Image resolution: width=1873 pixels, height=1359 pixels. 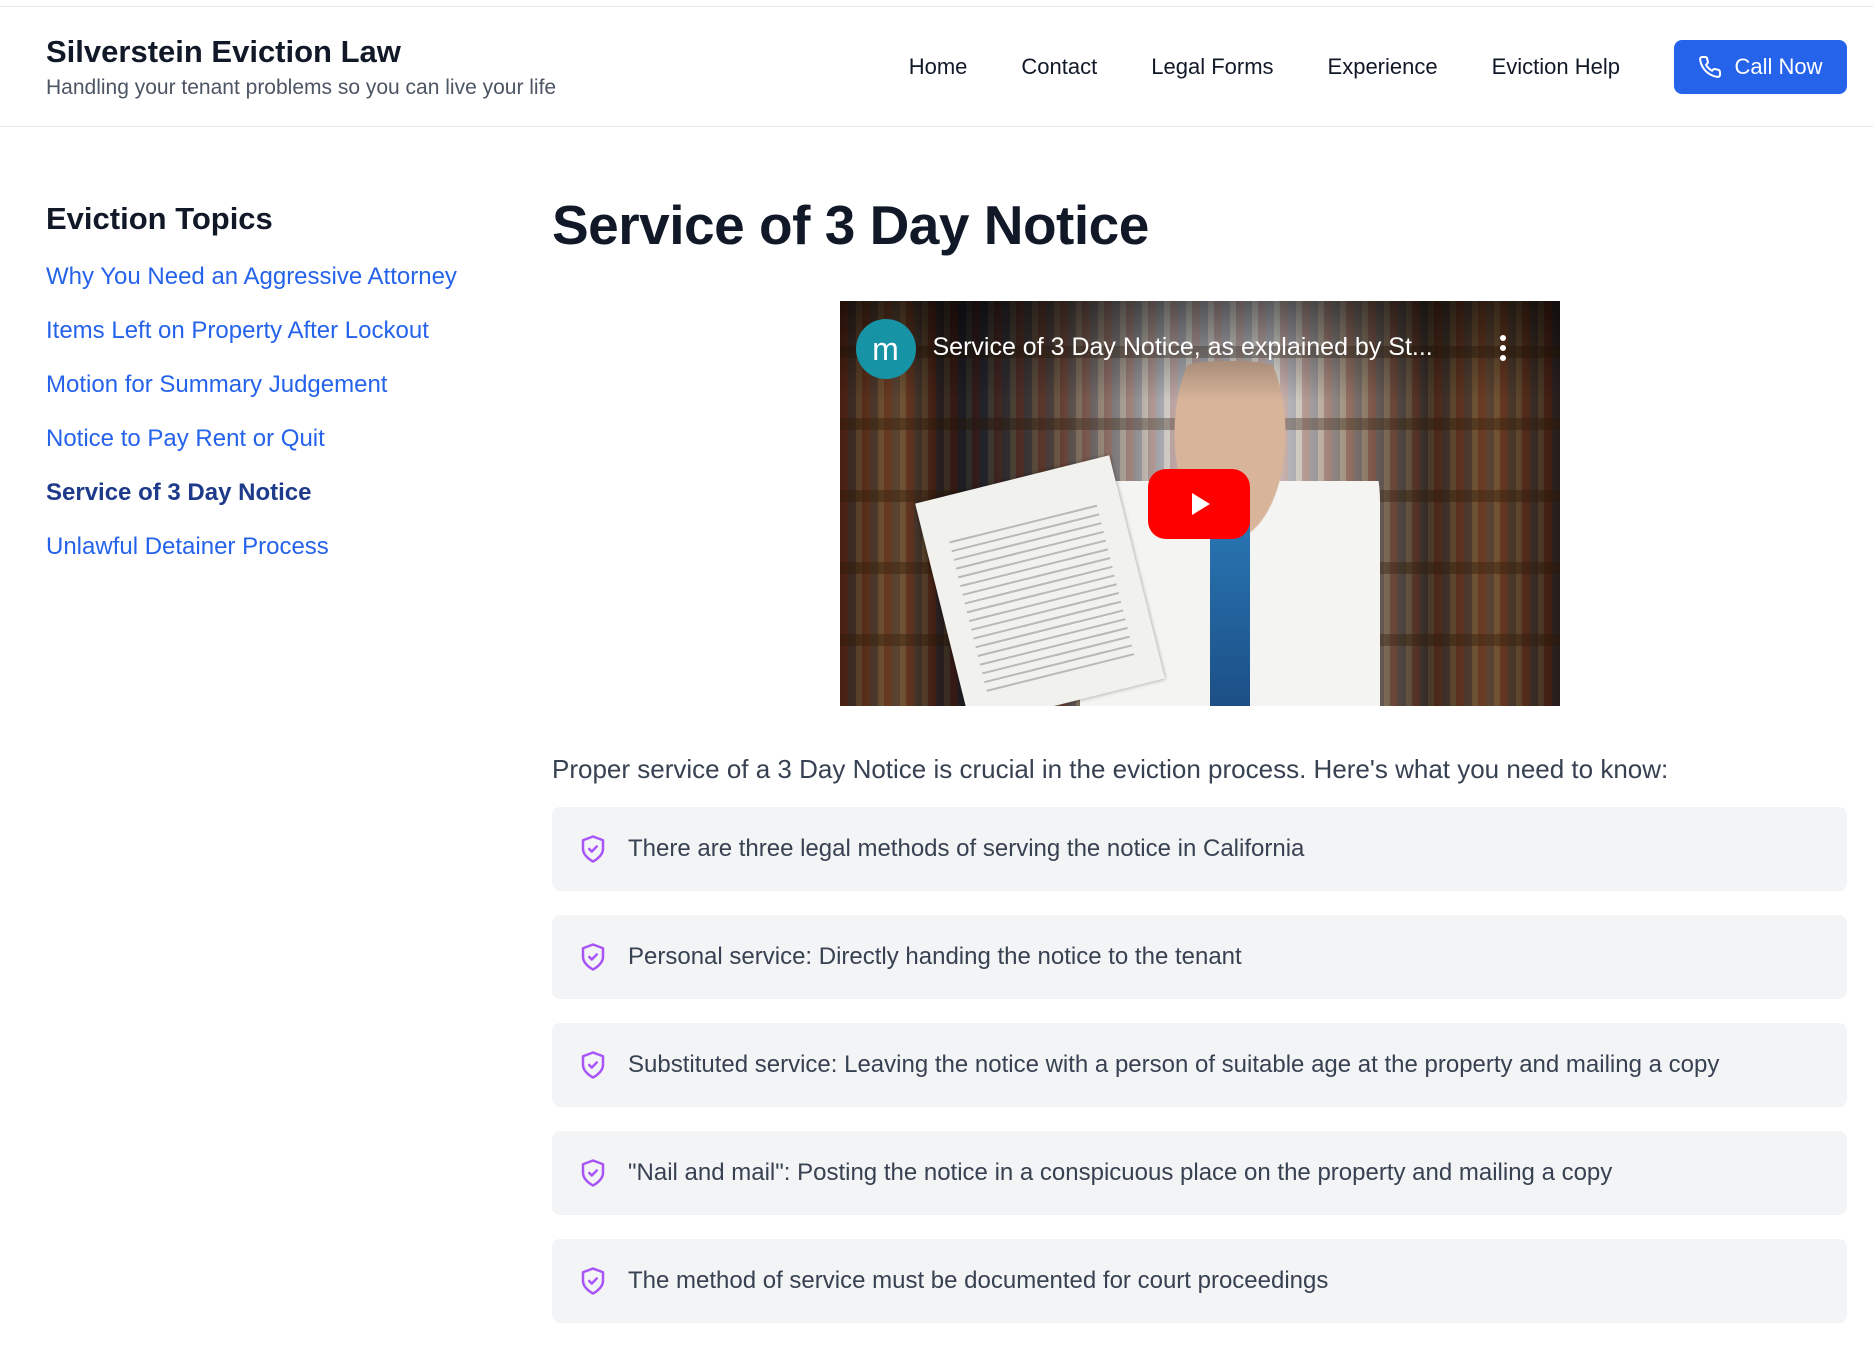 I want to click on play-button, so click(x=1198, y=504).